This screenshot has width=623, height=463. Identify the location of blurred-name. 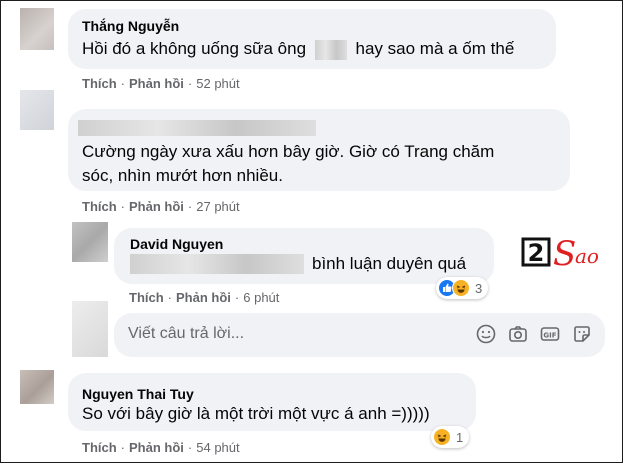
(330, 49).